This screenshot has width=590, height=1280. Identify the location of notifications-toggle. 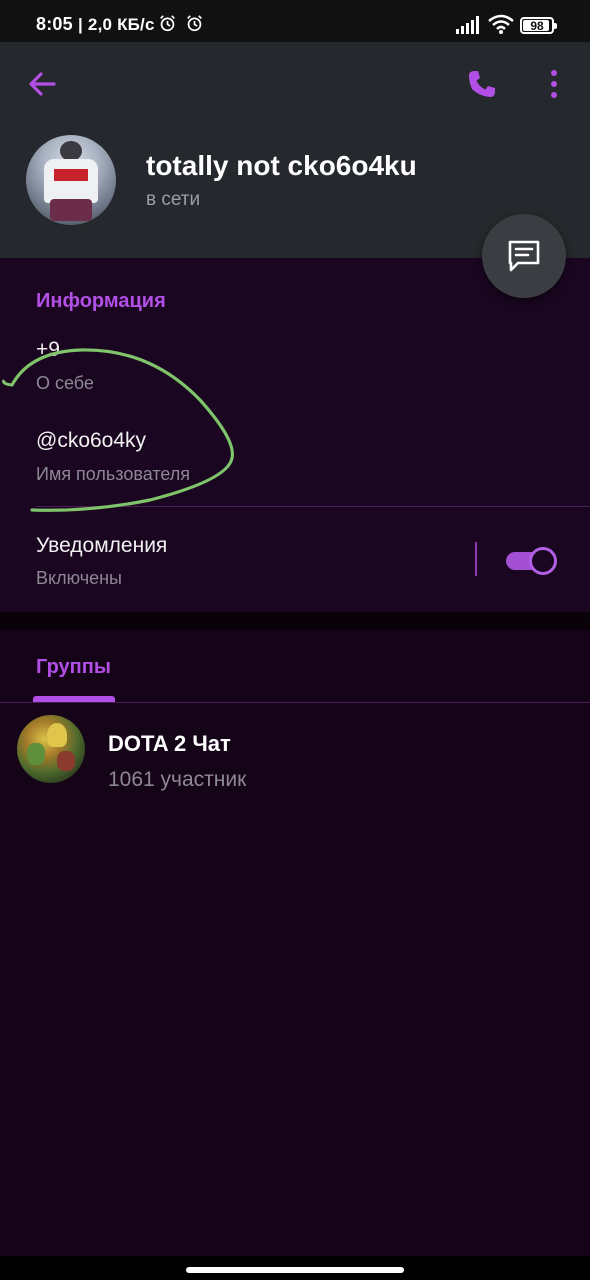
(532, 560).